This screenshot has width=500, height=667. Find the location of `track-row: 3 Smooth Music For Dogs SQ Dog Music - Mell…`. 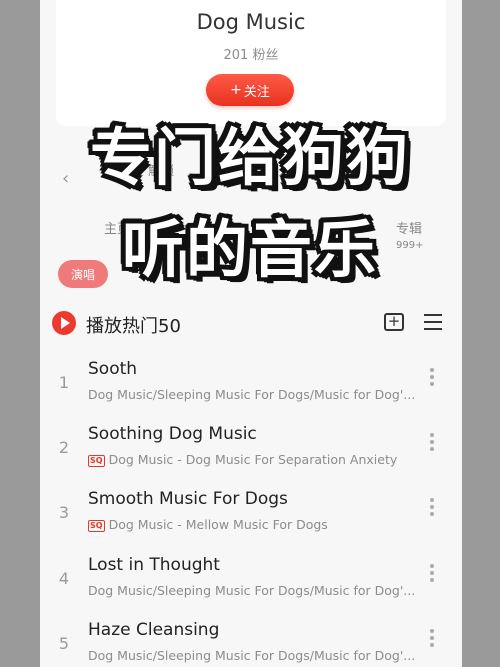

track-row: 3 Smooth Music For Dogs SQ Dog Music - Mell… is located at coordinates (251, 516).